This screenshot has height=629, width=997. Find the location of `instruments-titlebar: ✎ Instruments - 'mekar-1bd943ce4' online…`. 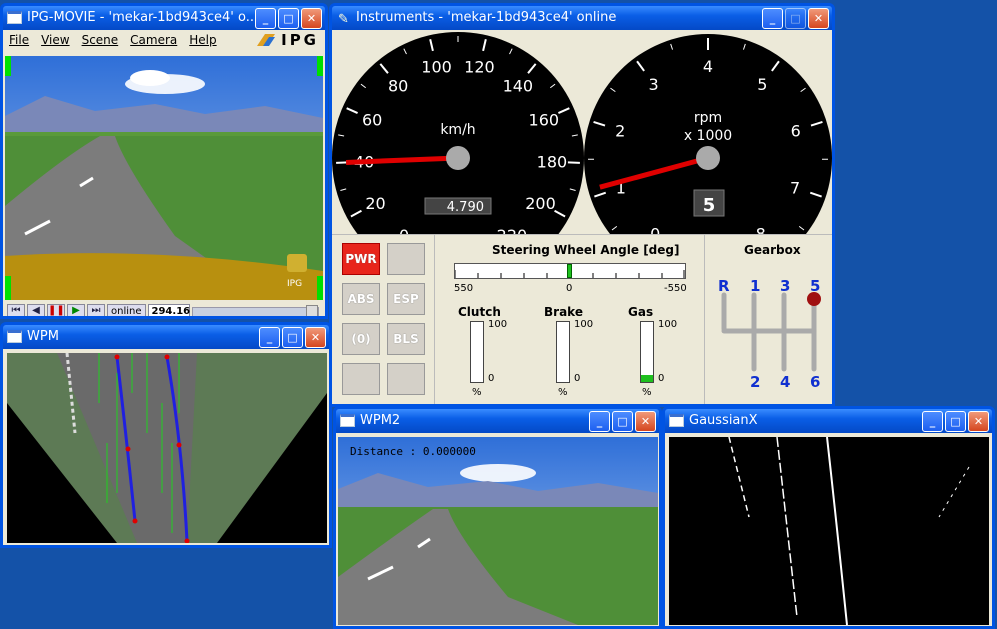

instruments-titlebar: ✎ Instruments - 'mekar-1bd943ce4' online… is located at coordinates (582, 18).